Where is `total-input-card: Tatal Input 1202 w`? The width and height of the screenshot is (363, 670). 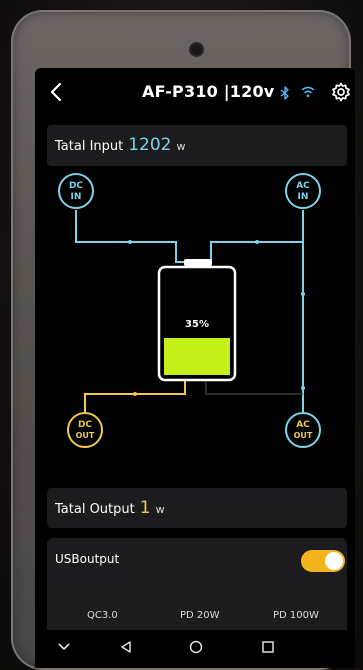 total-input-card: Tatal Input 1202 w is located at coordinates (197, 145).